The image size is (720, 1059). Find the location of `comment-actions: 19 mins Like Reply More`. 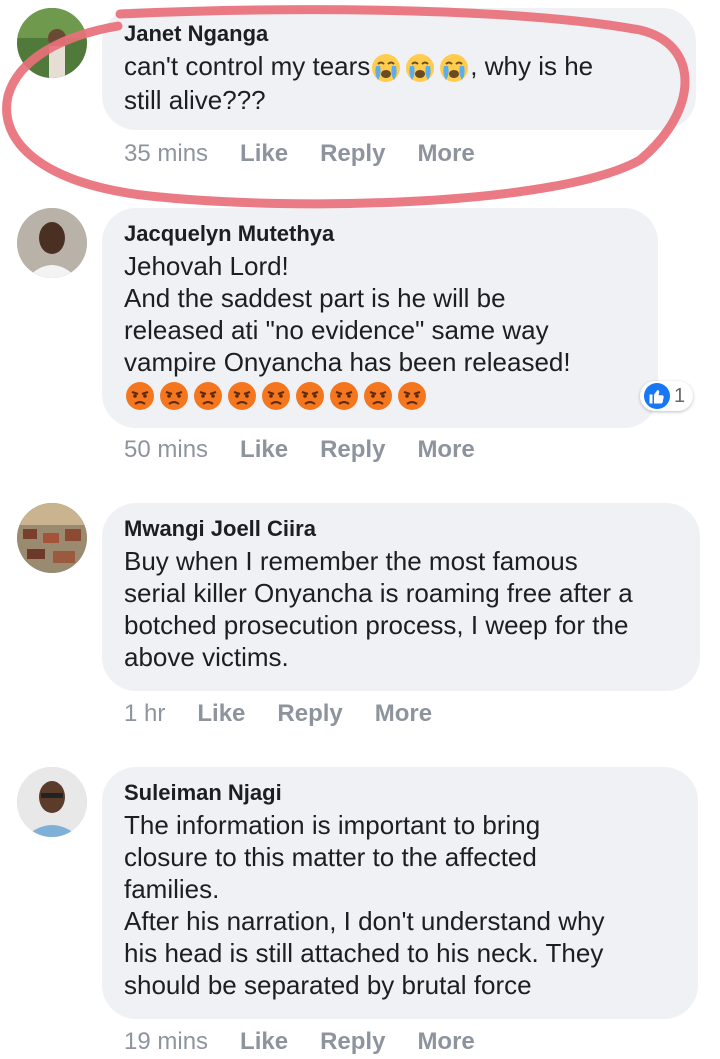

comment-actions: 19 mins Like Reply More is located at coordinates (315, 1042).